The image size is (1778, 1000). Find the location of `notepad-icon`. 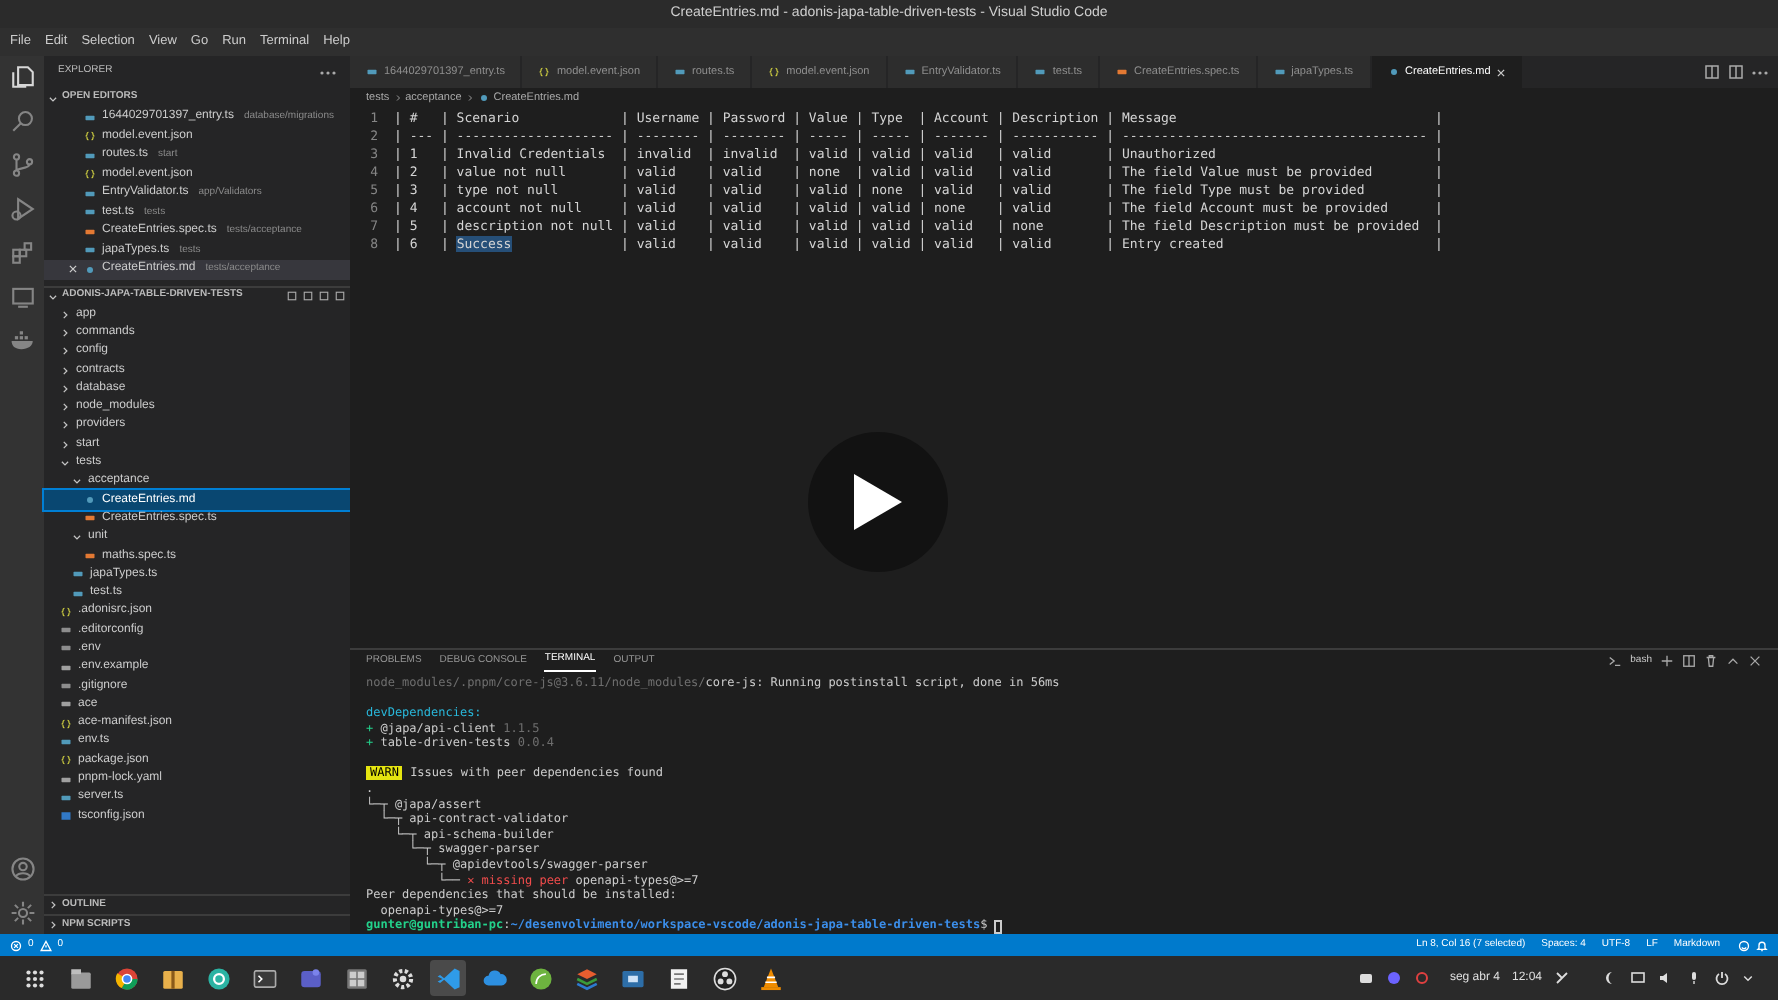

notepad-icon is located at coordinates (678, 978).